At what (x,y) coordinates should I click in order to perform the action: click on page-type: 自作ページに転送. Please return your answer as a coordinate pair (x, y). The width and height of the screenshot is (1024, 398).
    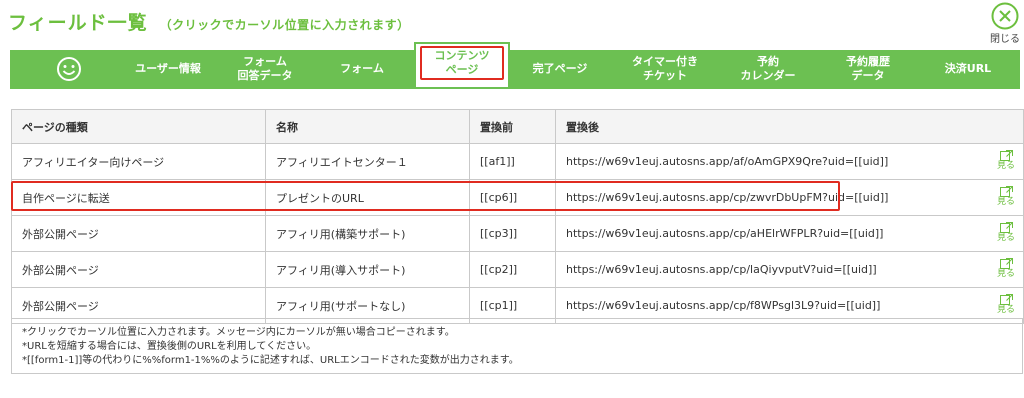
    Looking at the image, I should click on (138, 197).